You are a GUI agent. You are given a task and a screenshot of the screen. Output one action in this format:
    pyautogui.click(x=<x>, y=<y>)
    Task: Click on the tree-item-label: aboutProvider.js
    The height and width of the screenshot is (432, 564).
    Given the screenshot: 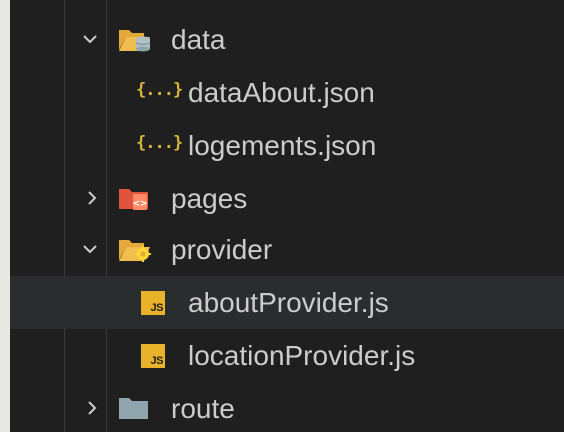 What is the action you would take?
    pyautogui.click(x=288, y=302)
    